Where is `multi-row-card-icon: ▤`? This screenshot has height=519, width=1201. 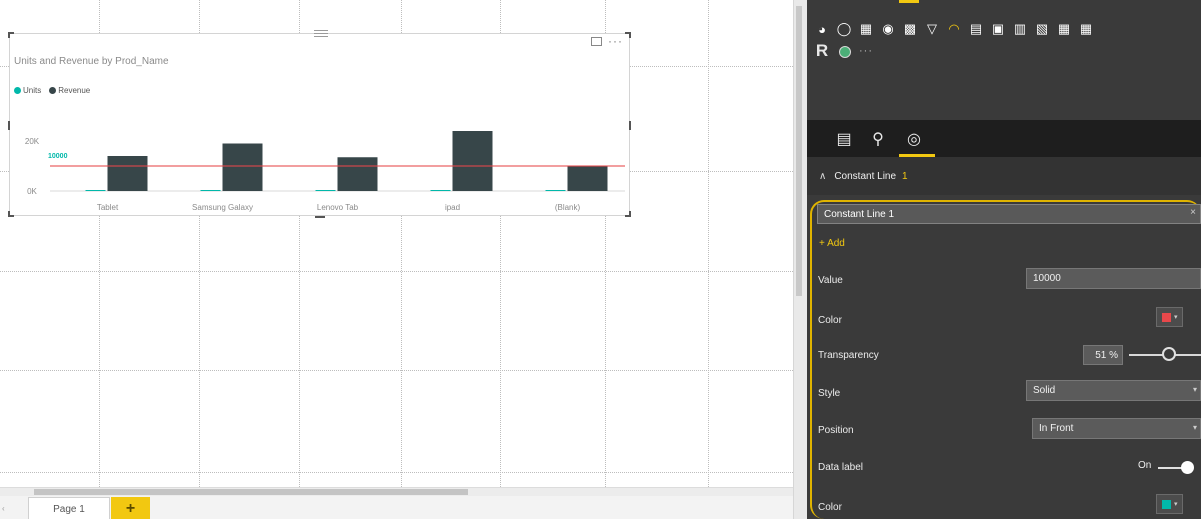 multi-row-card-icon: ▤ is located at coordinates (976, 28).